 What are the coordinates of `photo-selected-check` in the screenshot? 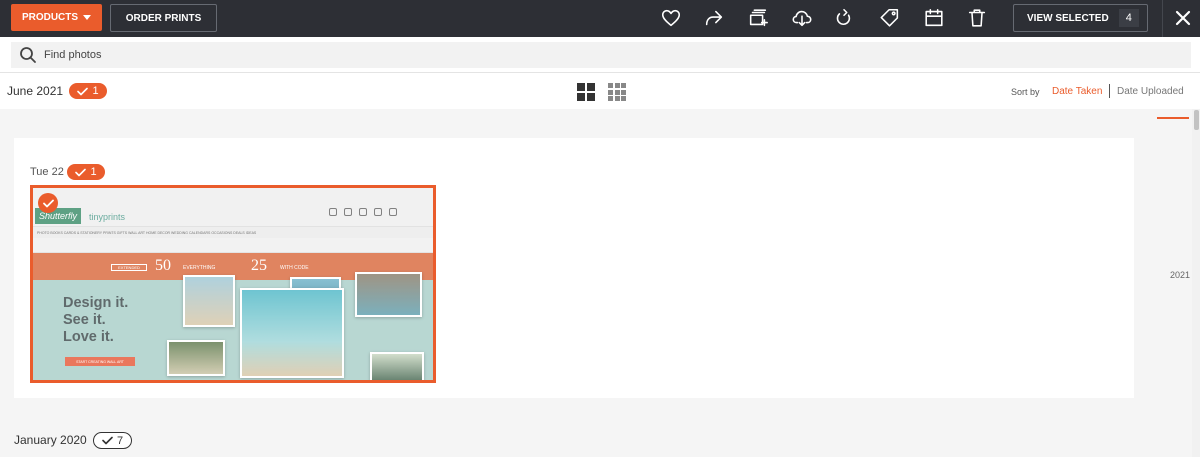 It's located at (48, 203).